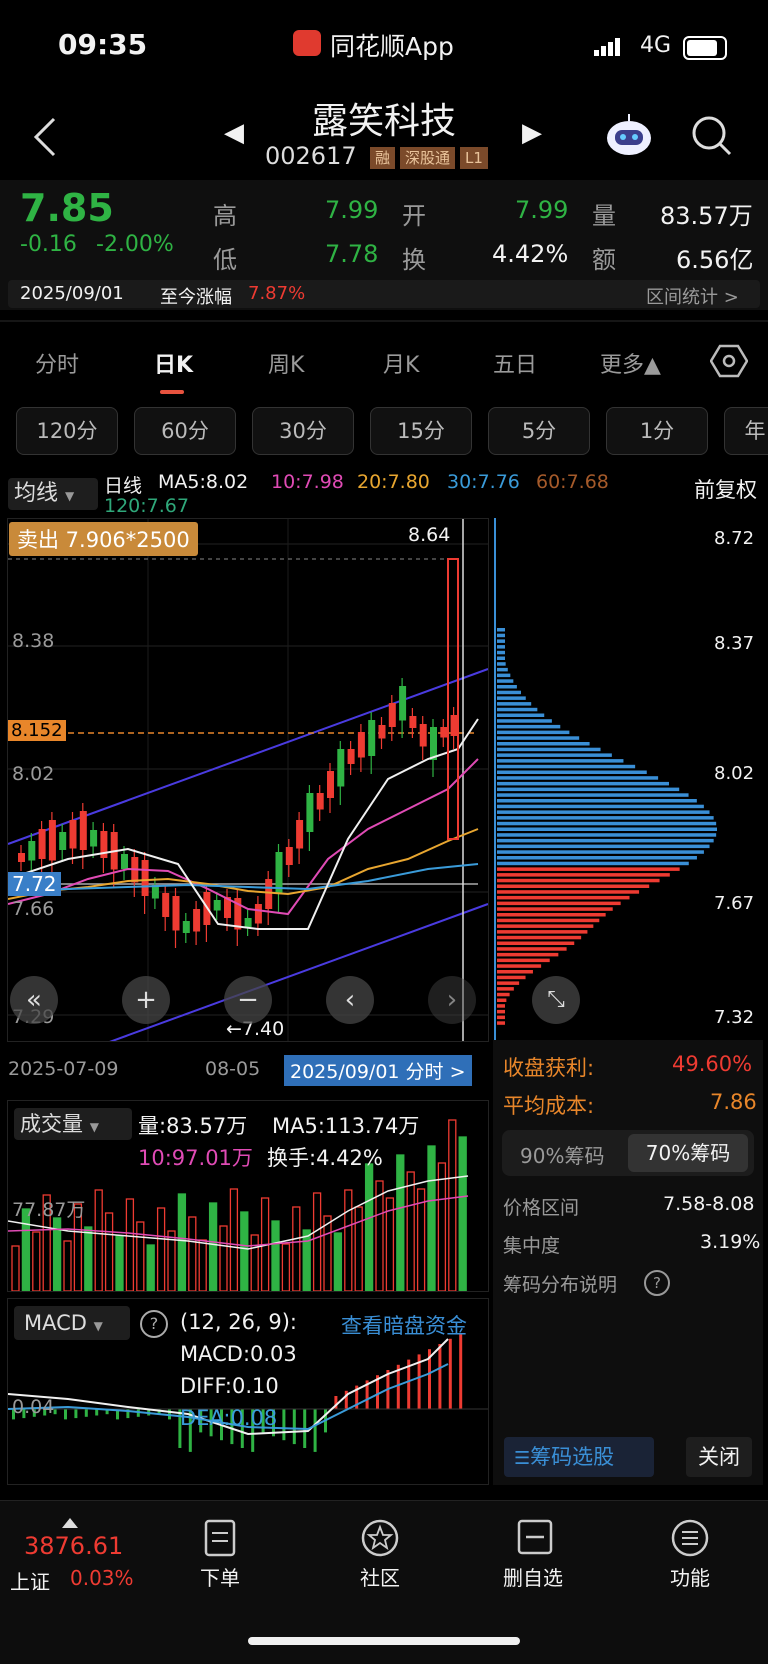 Image resolution: width=768 pixels, height=1664 pixels. I want to click on robot-assistant-icon, so click(629, 135).